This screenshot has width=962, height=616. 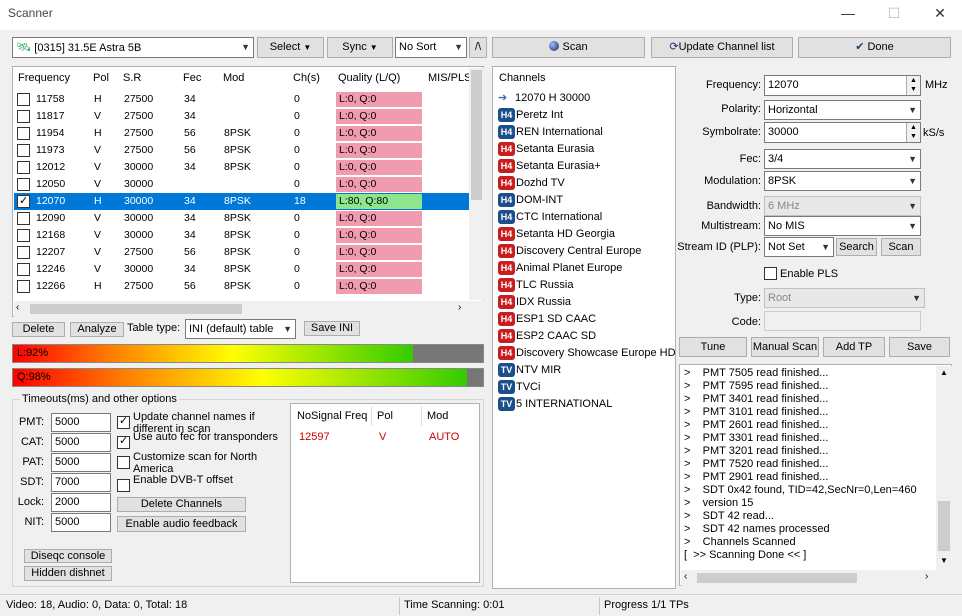 I want to click on timeout-input: 2000, so click(x=81, y=502).